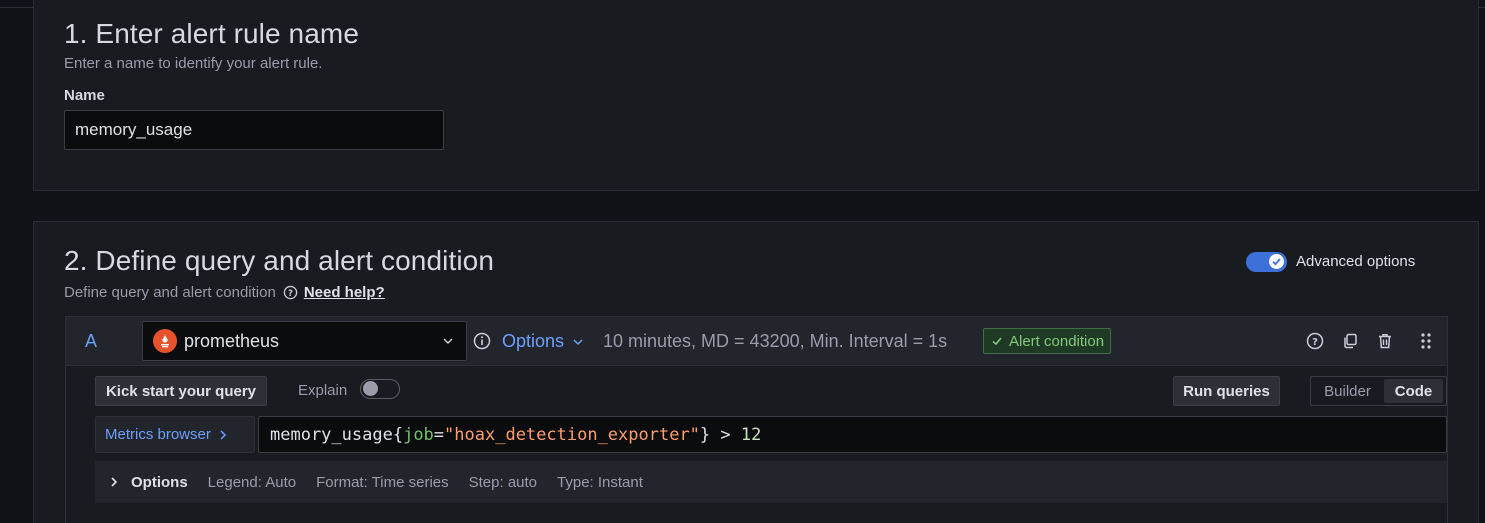 Image resolution: width=1485 pixels, height=523 pixels. Describe the element at coordinates (1426, 341) in the screenshot. I see `drag-handle-icon` at that location.